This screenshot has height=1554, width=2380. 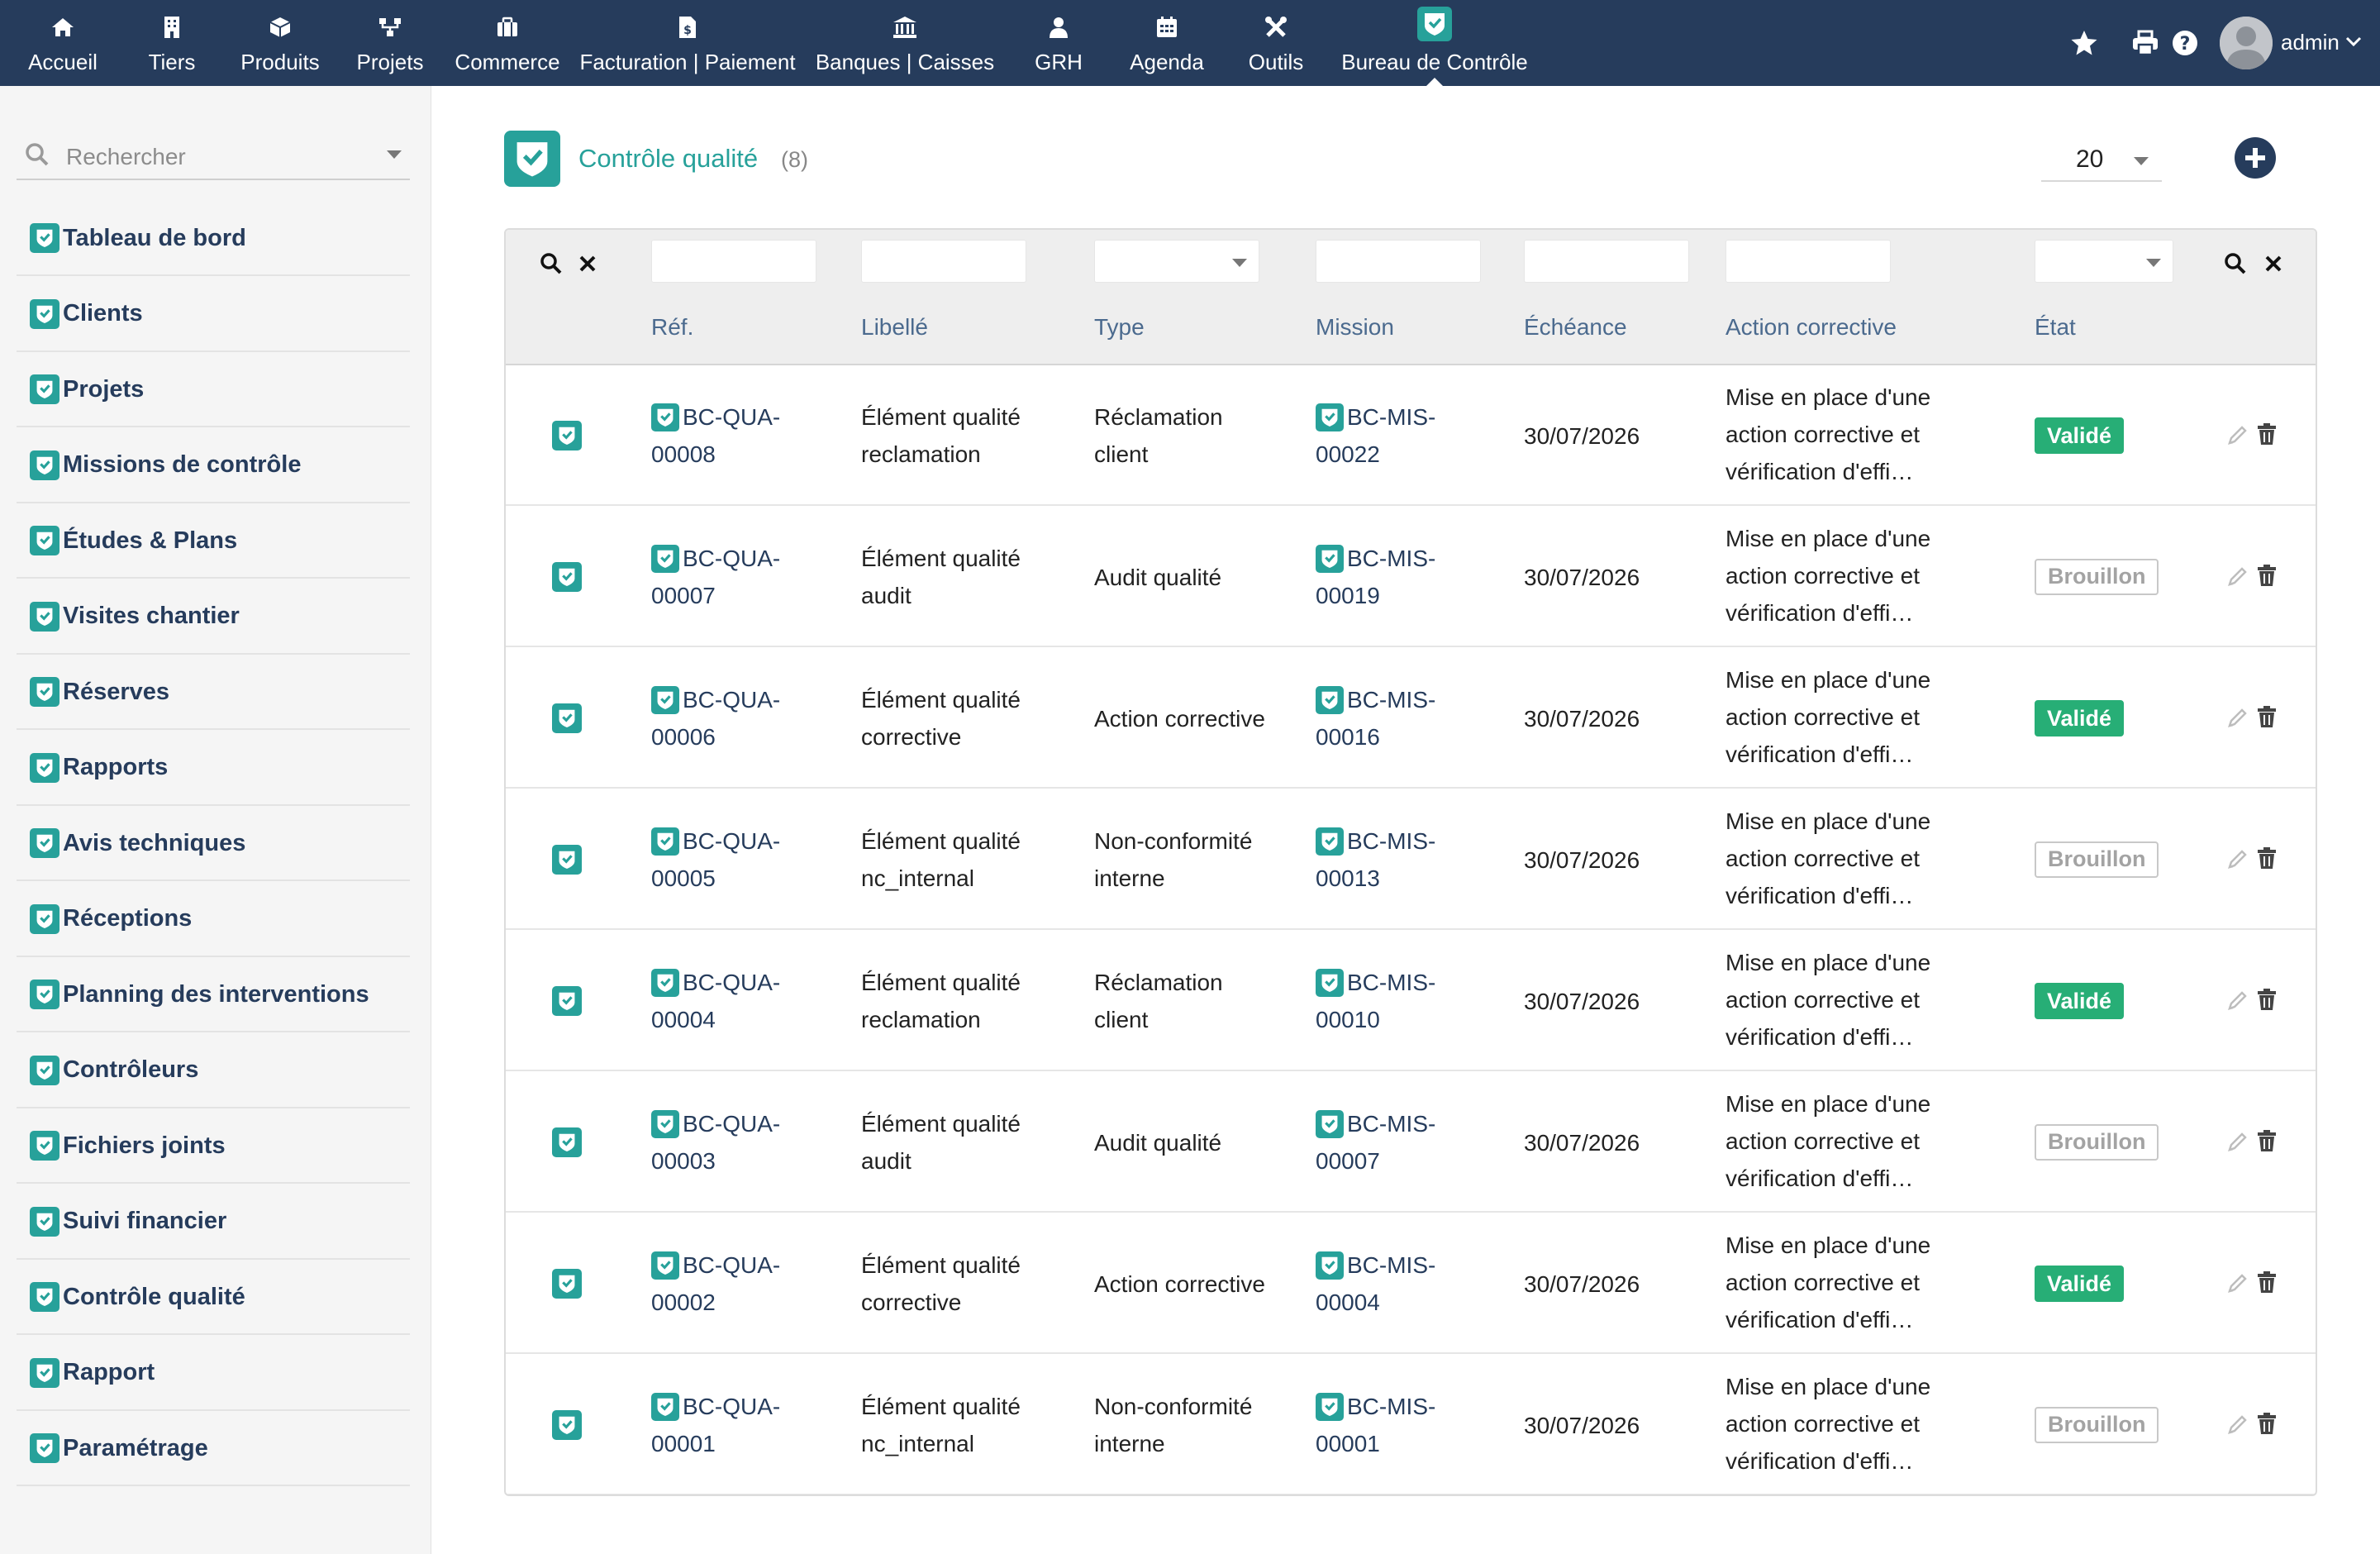 What do you see at coordinates (2104, 261) in the screenshot?
I see `filter-etat` at bounding box center [2104, 261].